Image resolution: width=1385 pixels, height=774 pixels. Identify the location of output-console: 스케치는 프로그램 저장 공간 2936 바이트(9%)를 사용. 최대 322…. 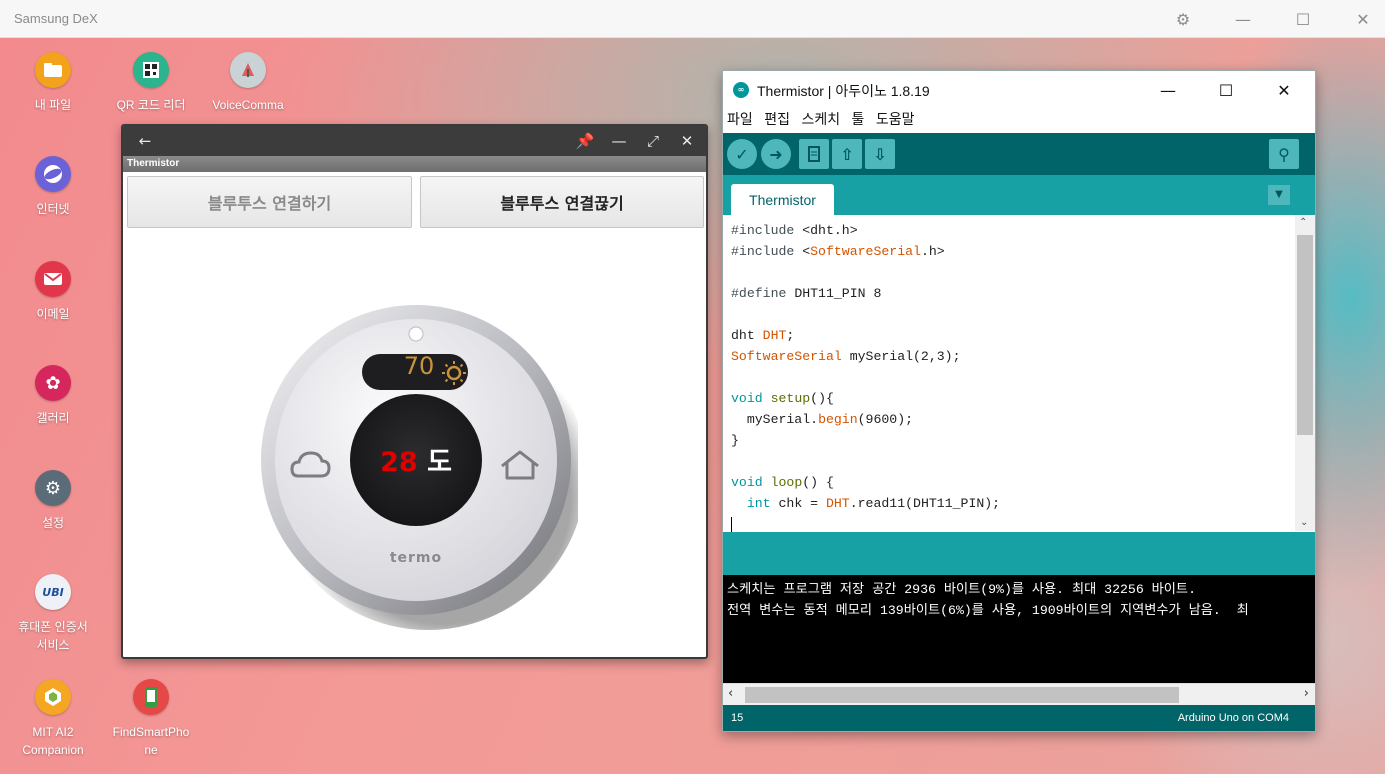
(1019, 629).